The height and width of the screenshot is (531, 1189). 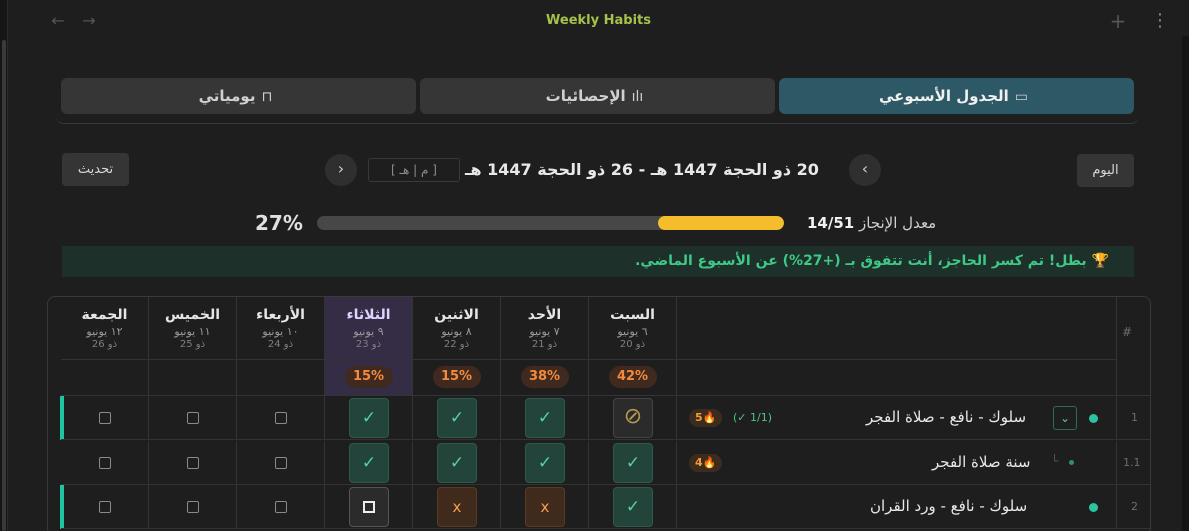 What do you see at coordinates (632, 344) in the screenshot?
I see `day-hijri-date: 20 ذو` at bounding box center [632, 344].